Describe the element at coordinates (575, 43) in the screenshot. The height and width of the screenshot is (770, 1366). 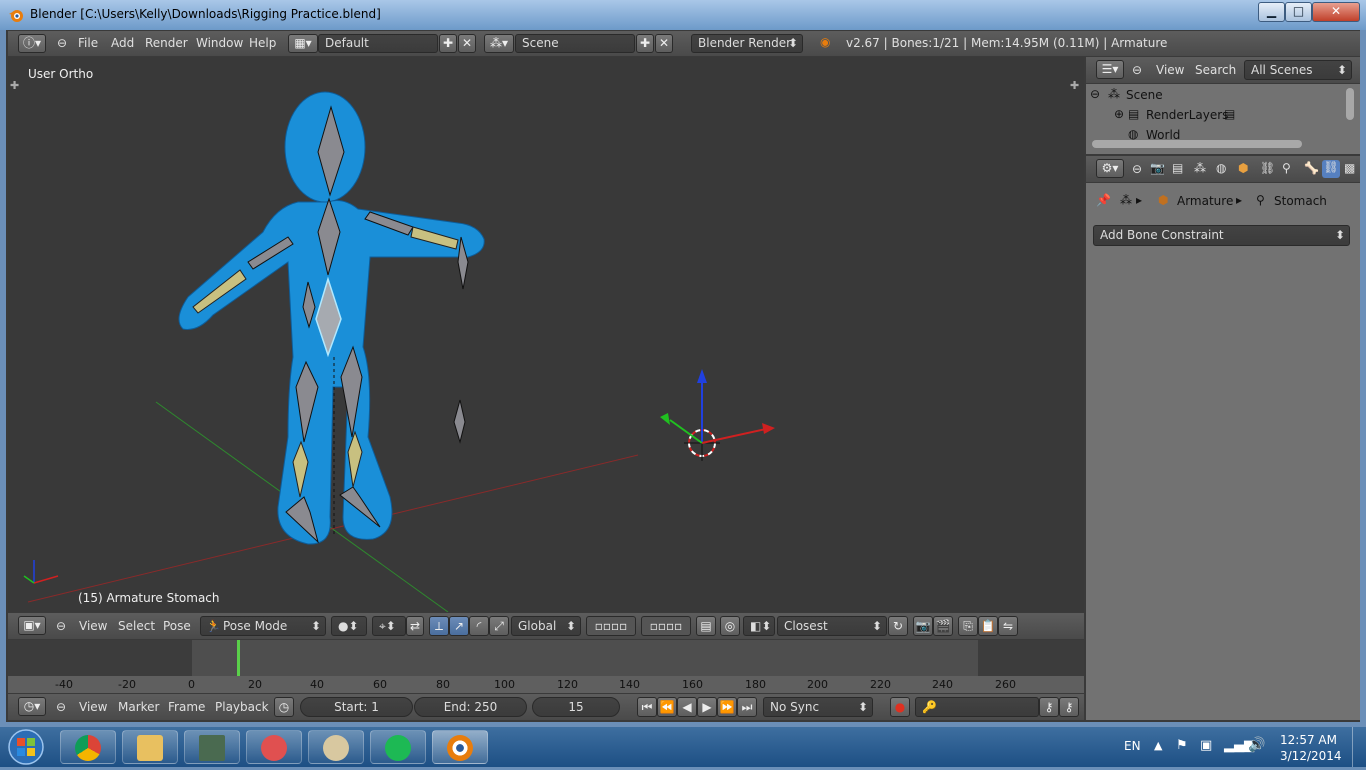
I see `scene-field: Scene` at that location.